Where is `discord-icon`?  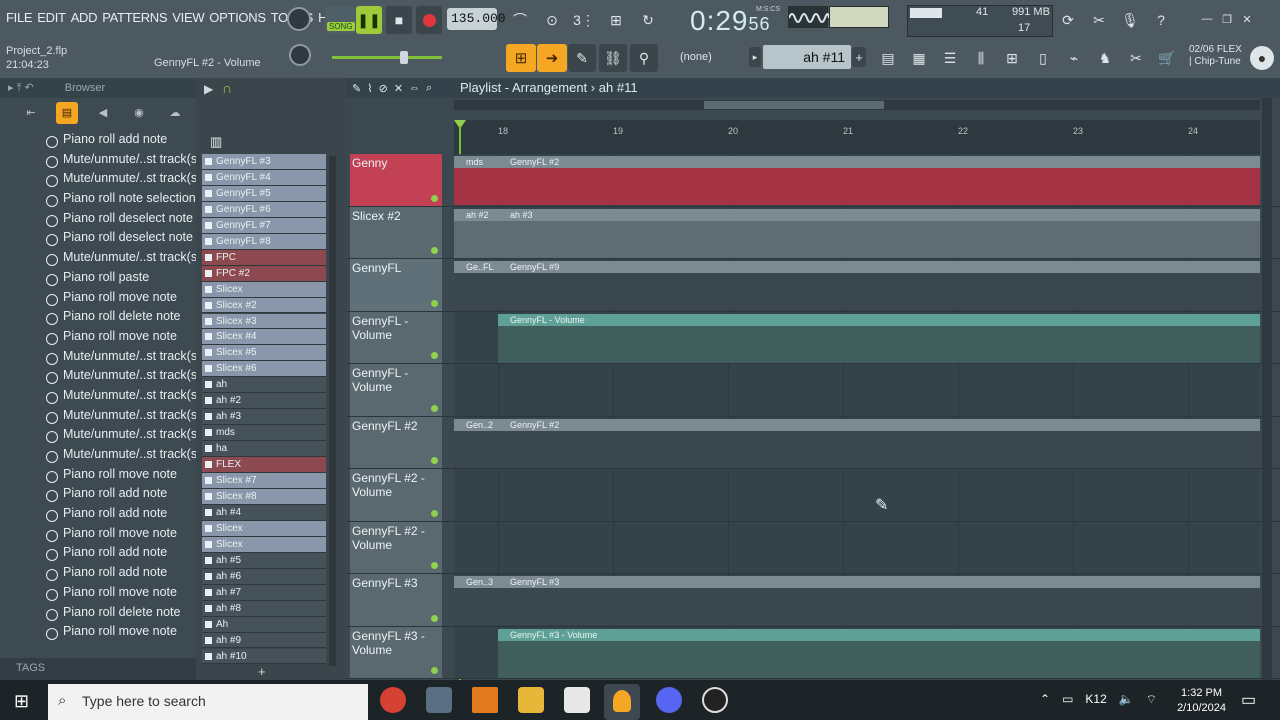 discord-icon is located at coordinates (669, 700).